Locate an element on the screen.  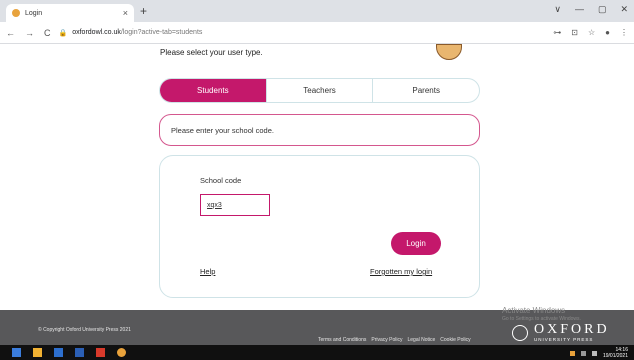
lock-icon: 🔒 is located at coordinates (63, 33).